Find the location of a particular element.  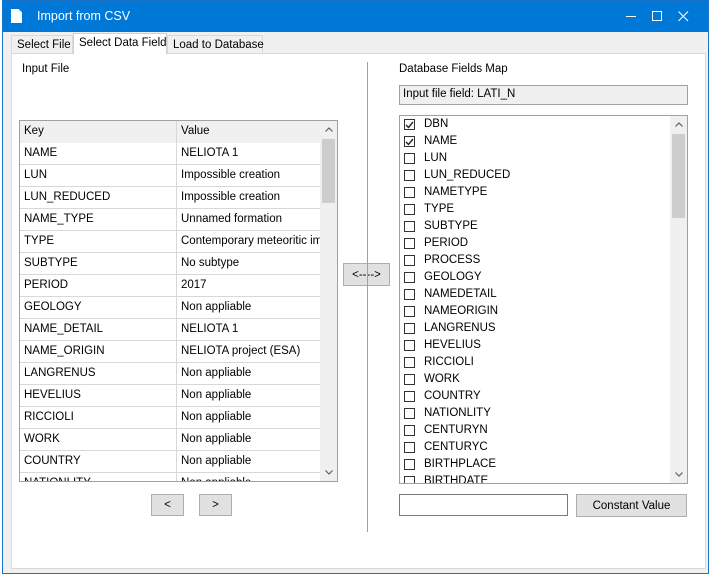

field-checkbox-item: NAMETYPE is located at coordinates (534, 193).